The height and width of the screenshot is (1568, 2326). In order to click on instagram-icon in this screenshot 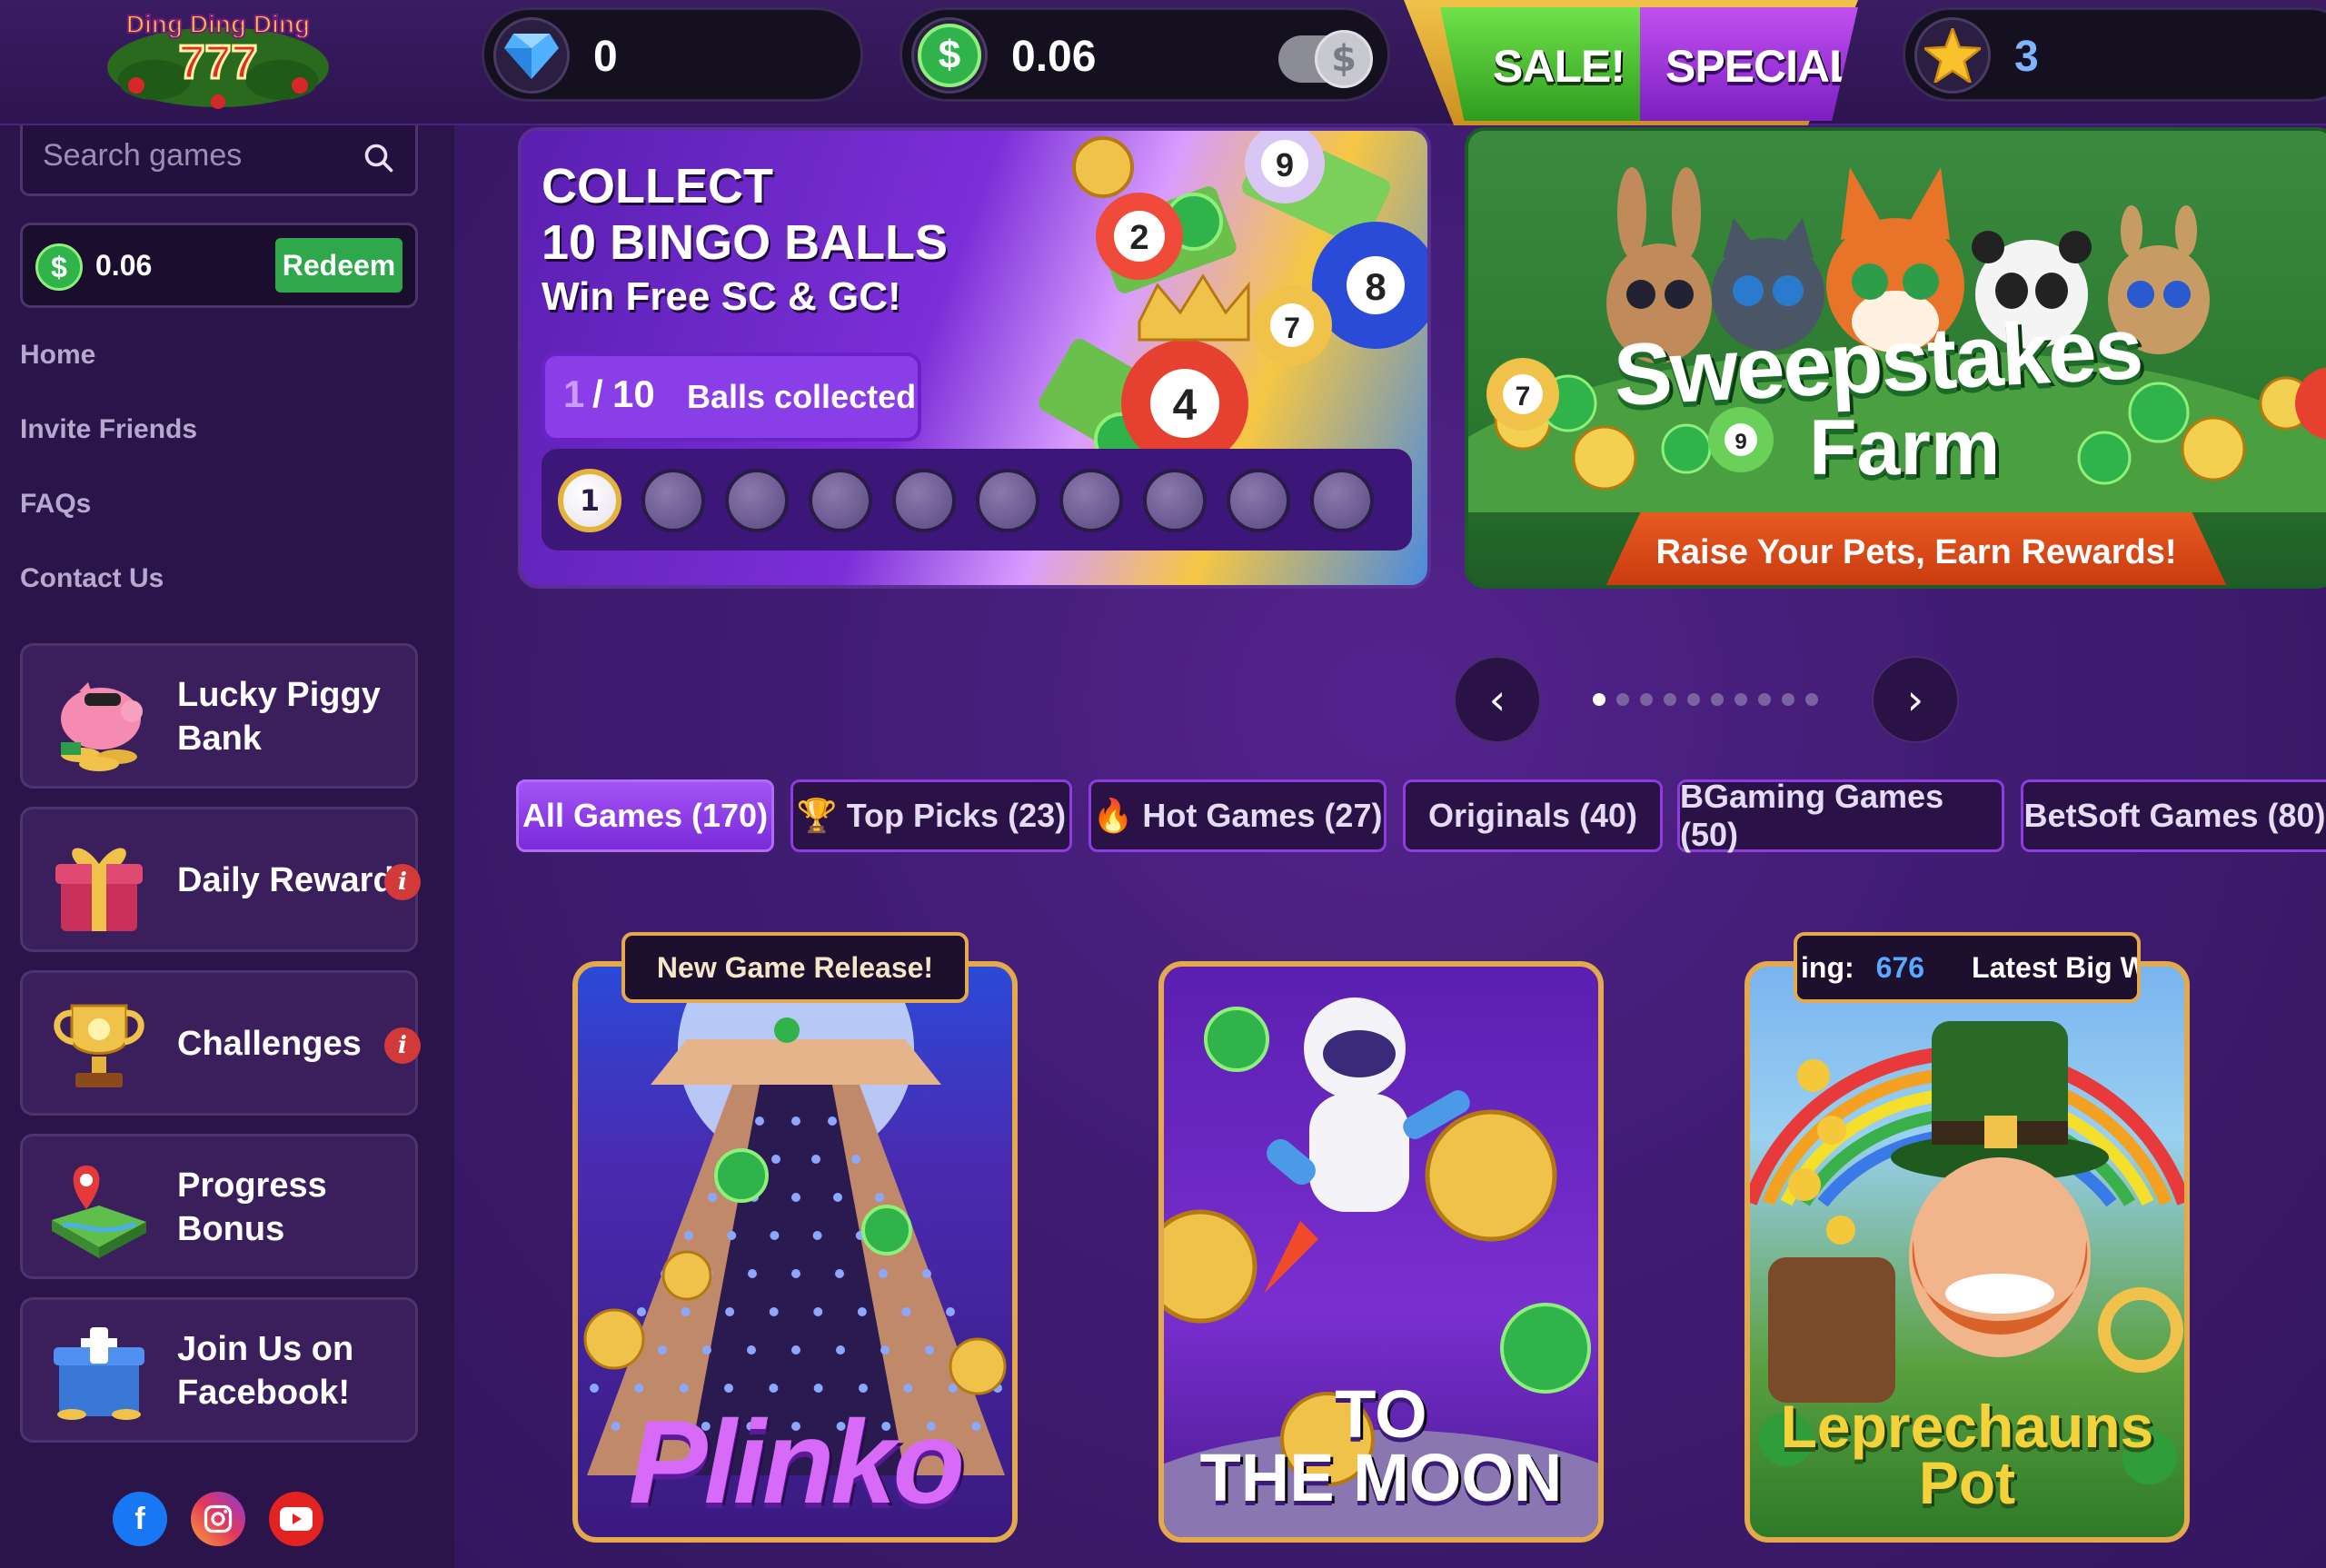, I will do `click(218, 1519)`.